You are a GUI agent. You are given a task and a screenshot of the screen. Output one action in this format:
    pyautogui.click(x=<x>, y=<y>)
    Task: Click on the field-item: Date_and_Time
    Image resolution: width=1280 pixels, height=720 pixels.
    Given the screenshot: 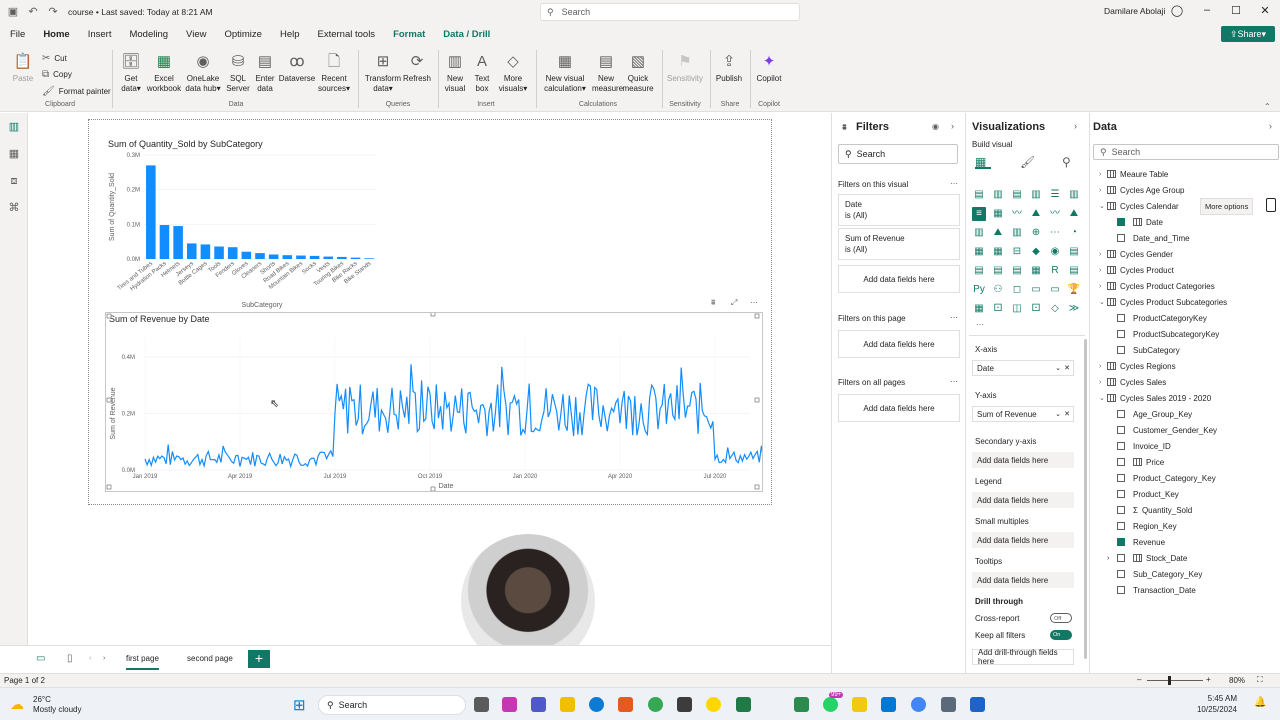 What is the action you would take?
    pyautogui.click(x=1153, y=238)
    